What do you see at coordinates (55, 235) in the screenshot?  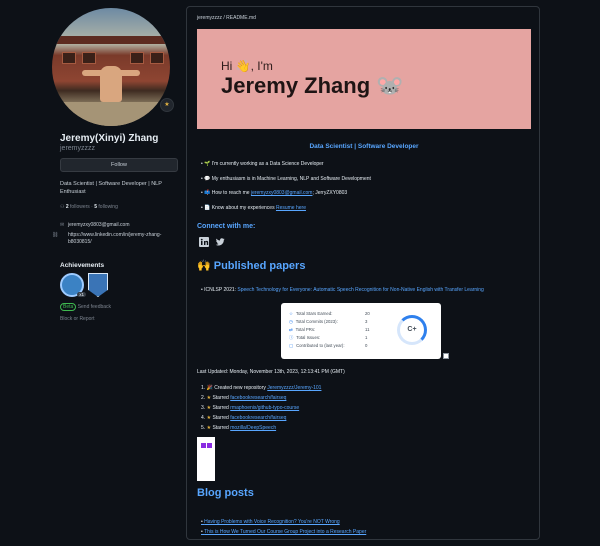 I see `link-icon: ⛓` at bounding box center [55, 235].